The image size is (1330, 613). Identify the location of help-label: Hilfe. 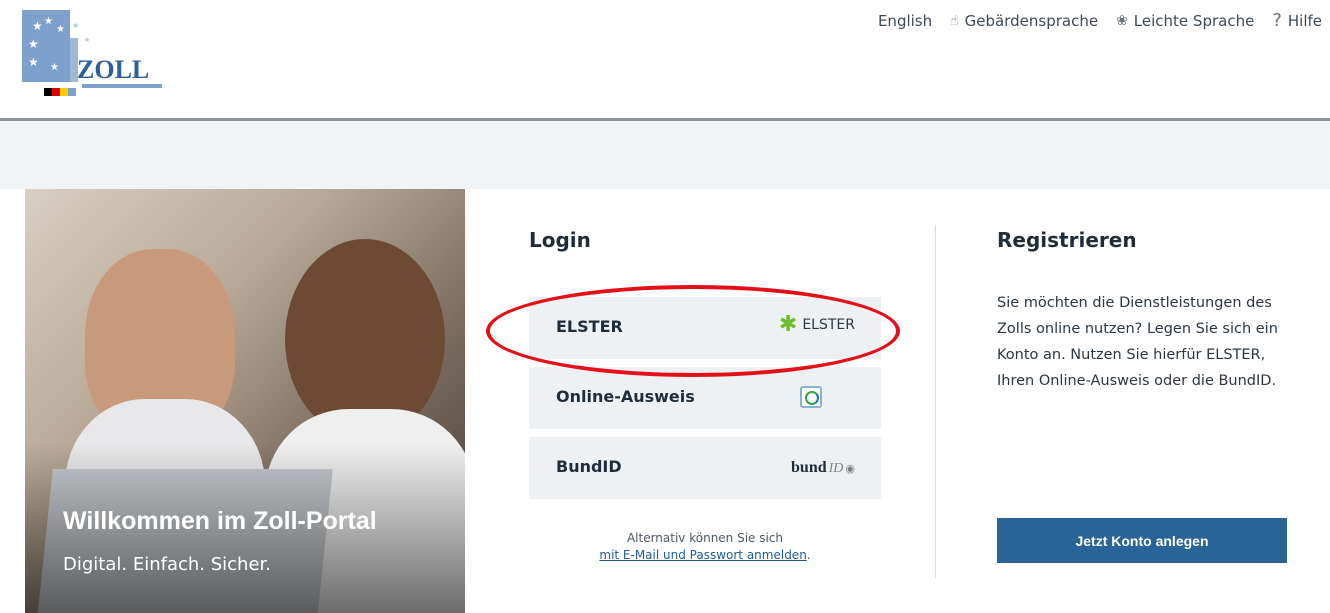
(1304, 20).